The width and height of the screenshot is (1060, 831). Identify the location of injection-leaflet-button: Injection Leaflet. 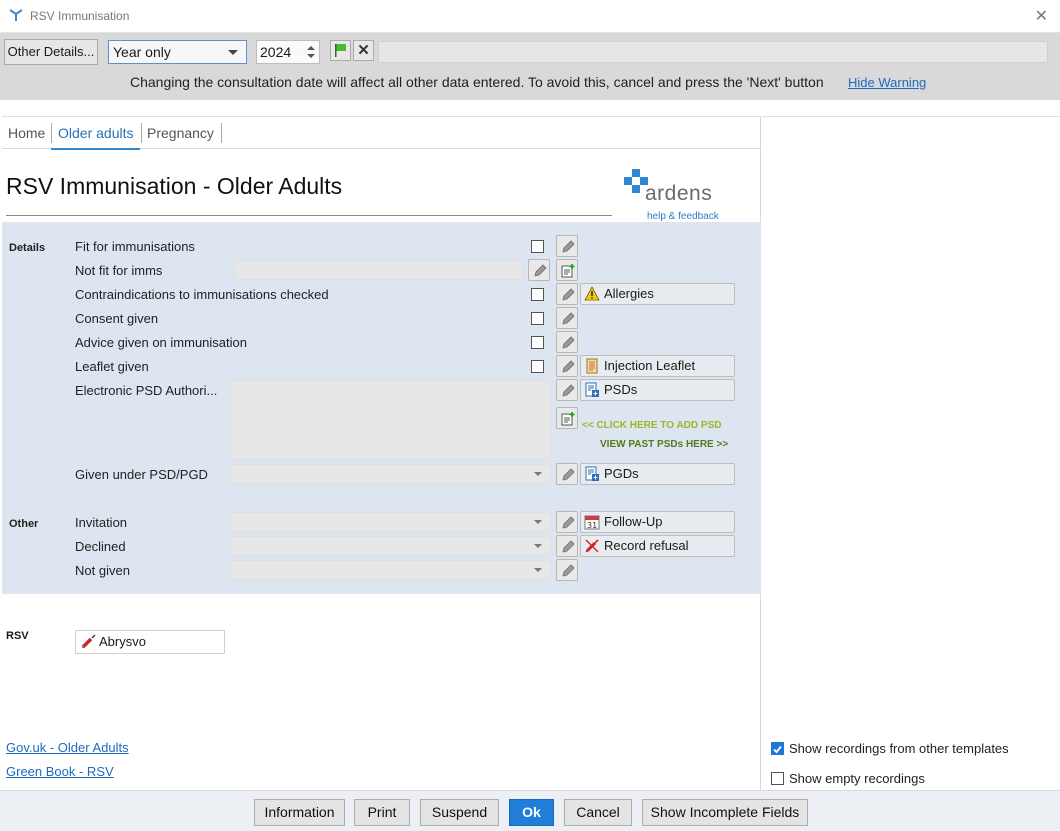
(657, 366).